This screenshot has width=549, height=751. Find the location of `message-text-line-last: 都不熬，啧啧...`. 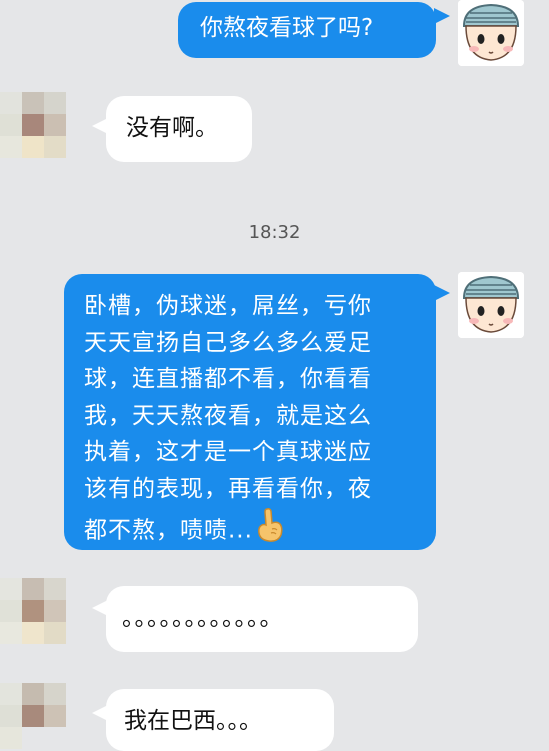

message-text-line-last: 都不熬，啧啧... is located at coordinates (260, 531).